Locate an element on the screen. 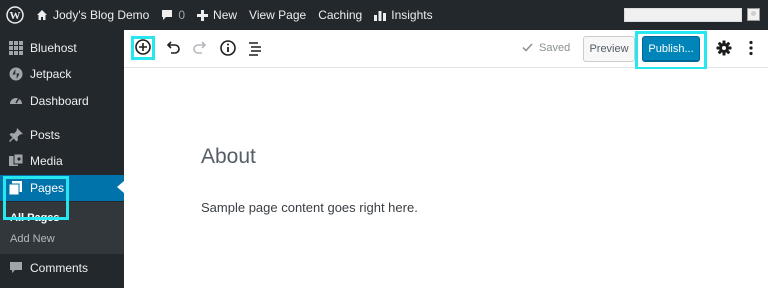 This screenshot has height=300, width=768. block-navigation-button is located at coordinates (255, 49).